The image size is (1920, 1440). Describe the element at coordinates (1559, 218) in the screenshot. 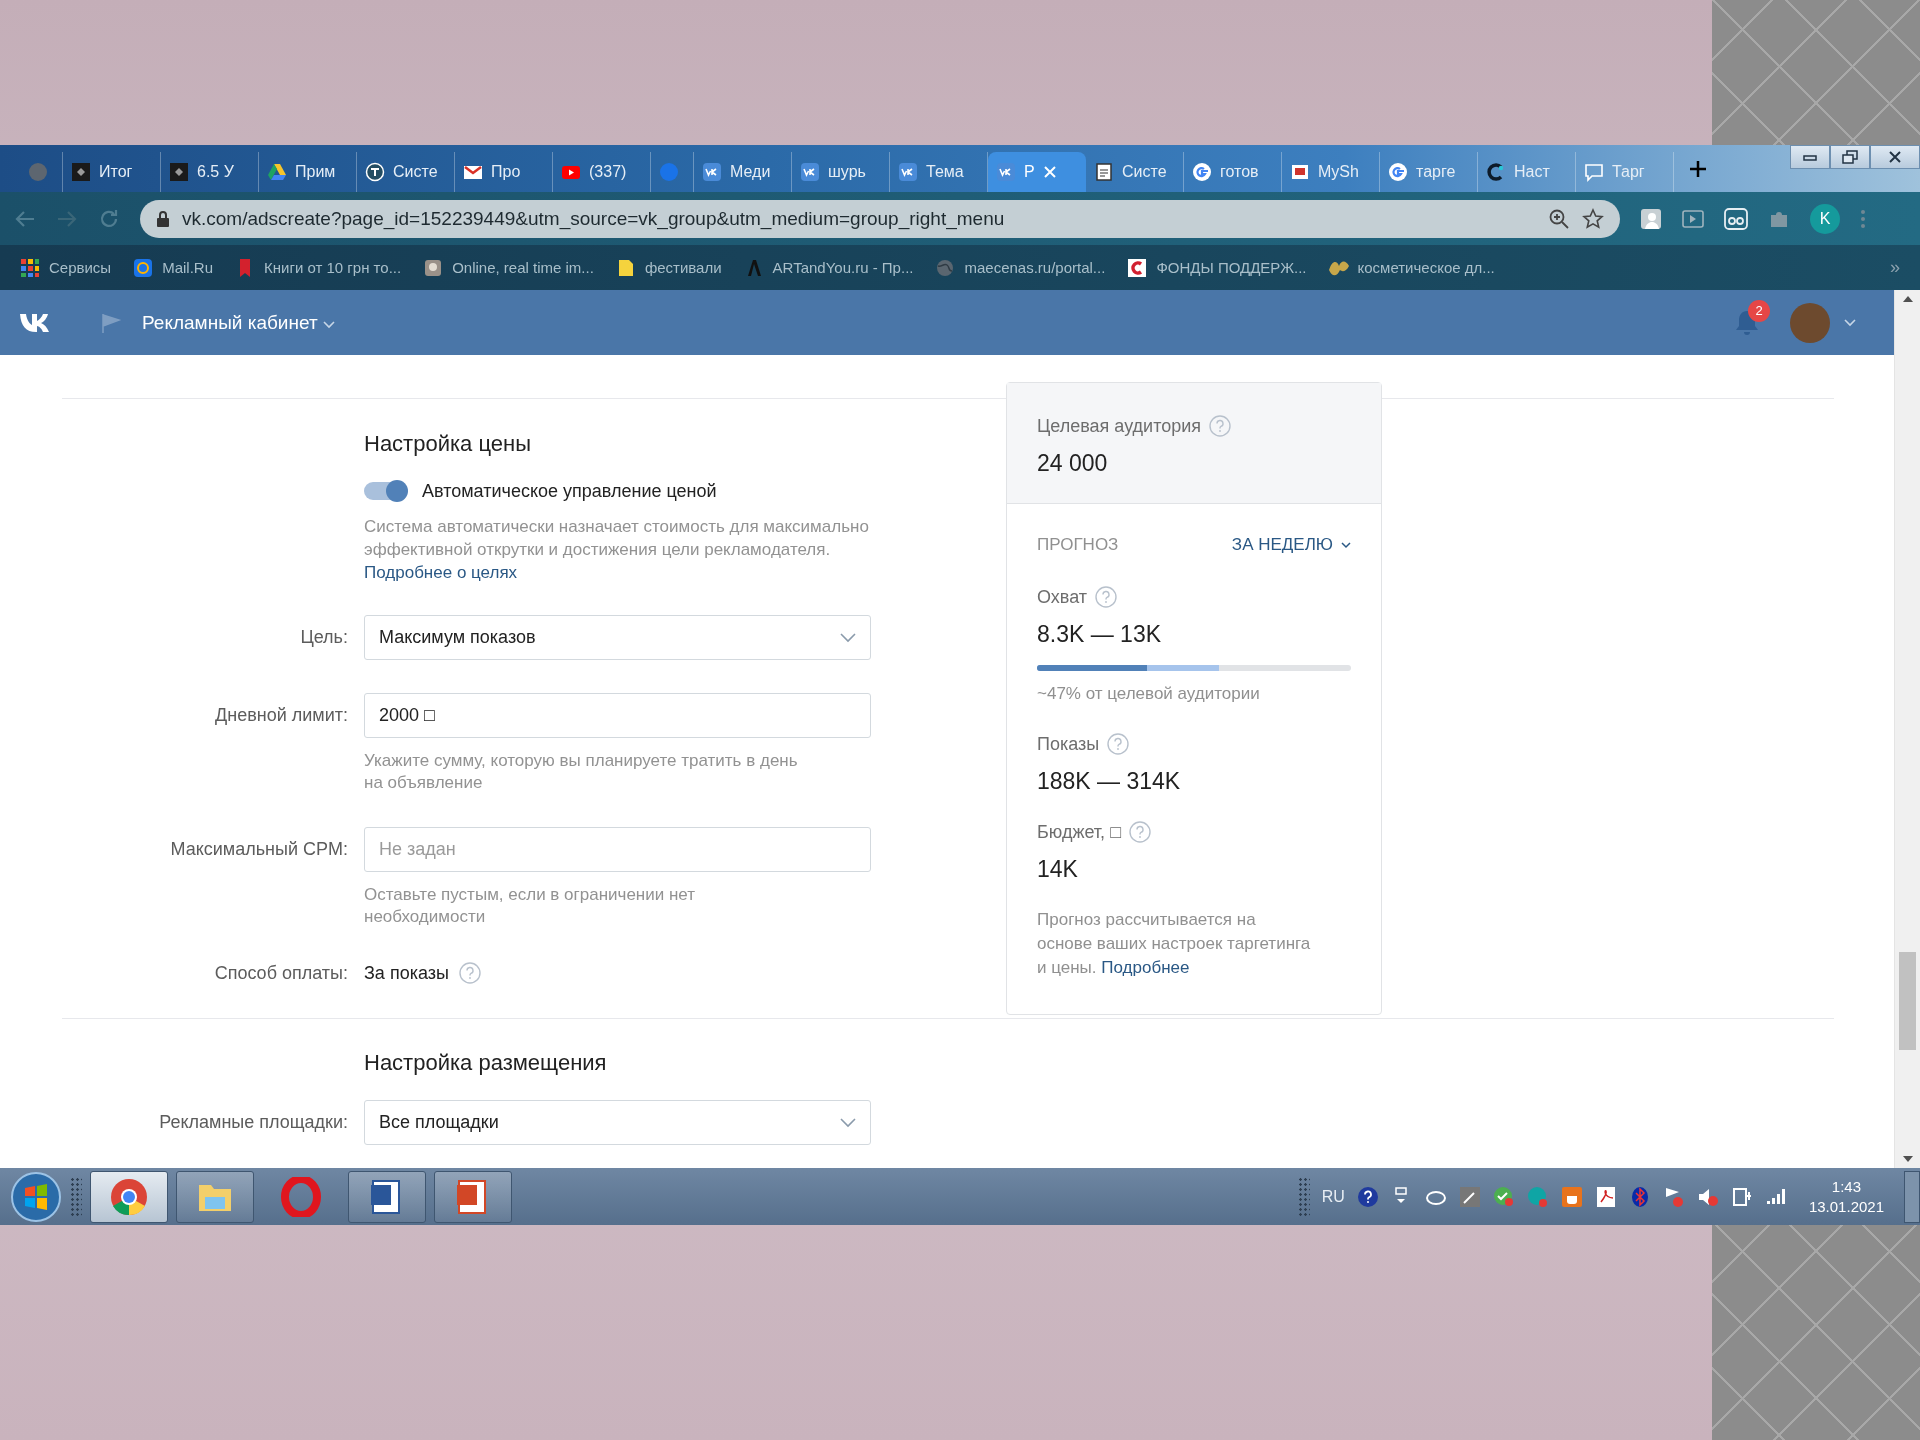

I see `zoom-icon` at that location.